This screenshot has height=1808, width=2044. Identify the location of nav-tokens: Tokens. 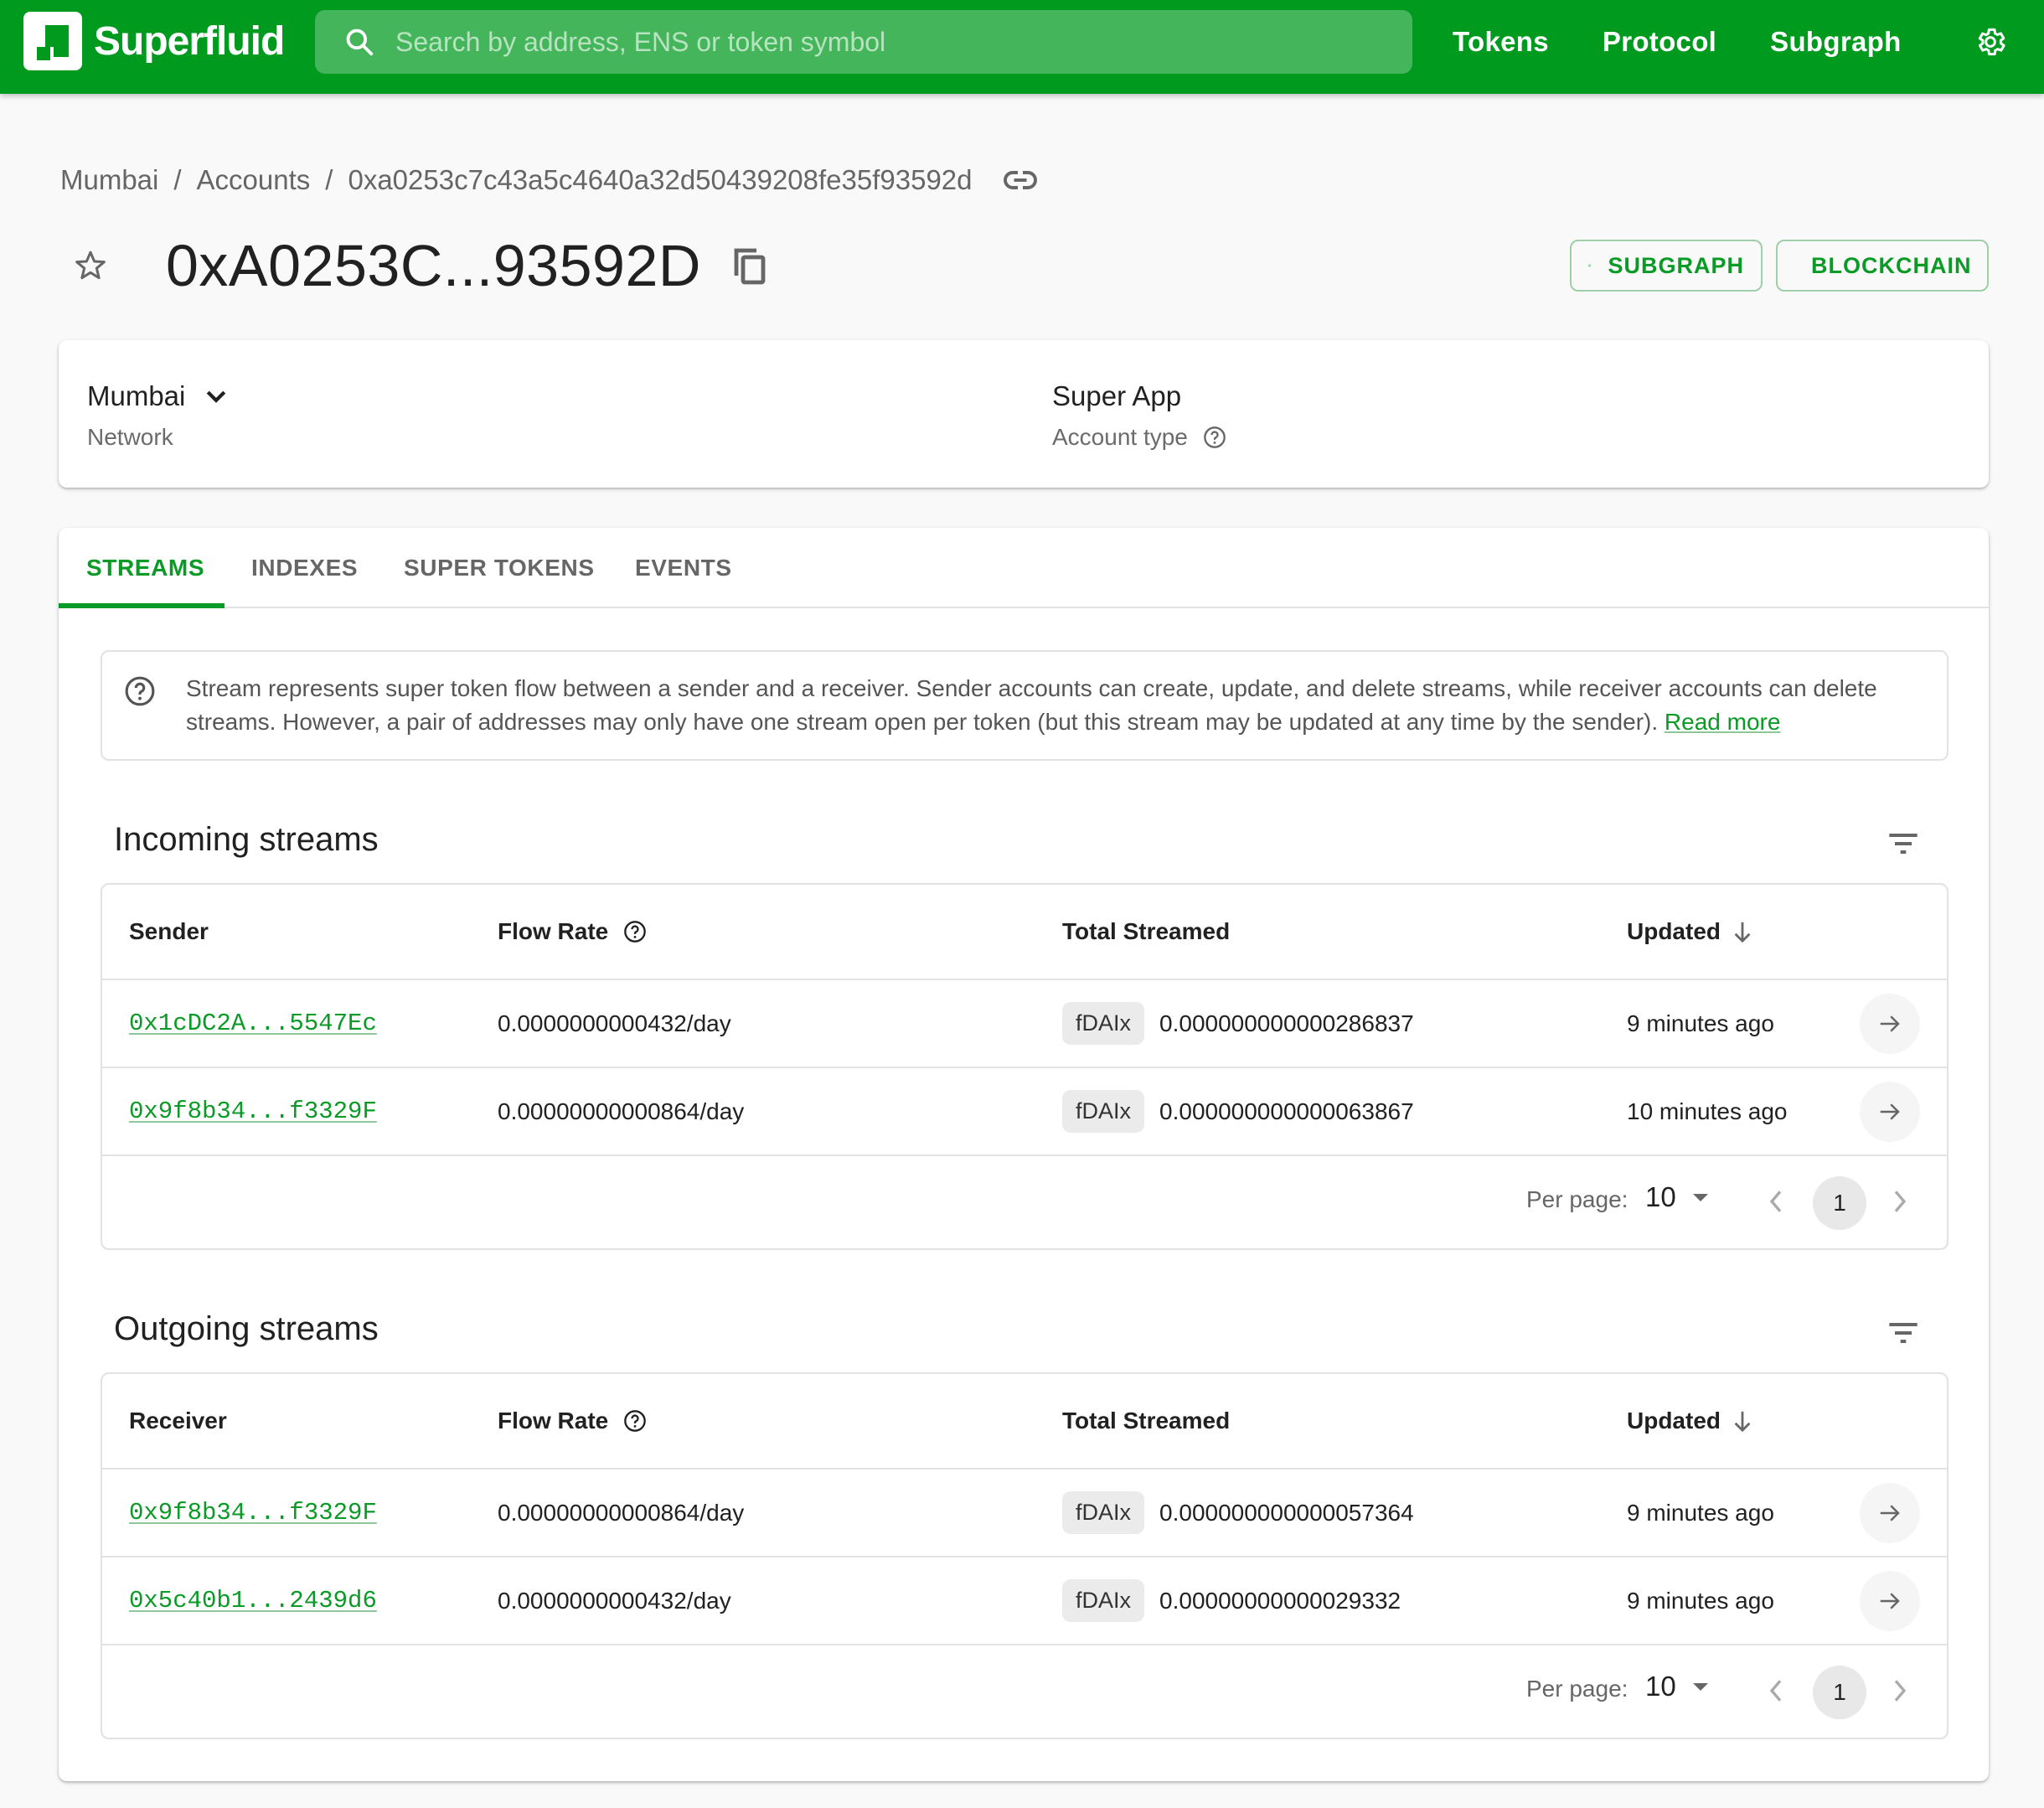
(1501, 42).